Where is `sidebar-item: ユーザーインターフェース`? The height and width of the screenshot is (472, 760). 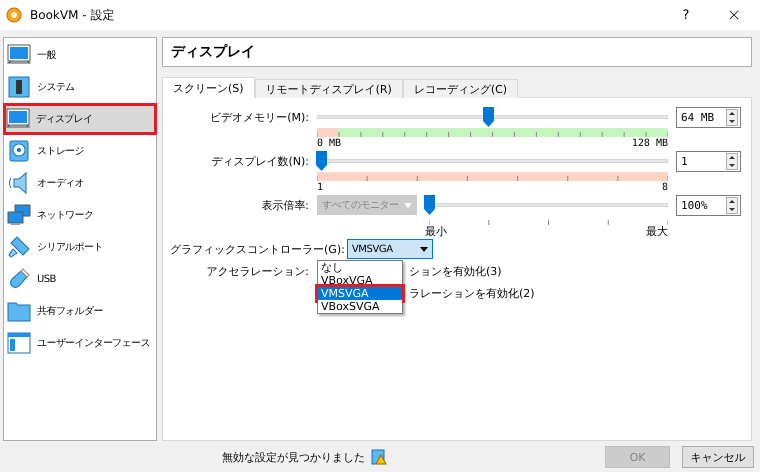
sidebar-item: ユーザーインターフェース is located at coordinates (80, 343).